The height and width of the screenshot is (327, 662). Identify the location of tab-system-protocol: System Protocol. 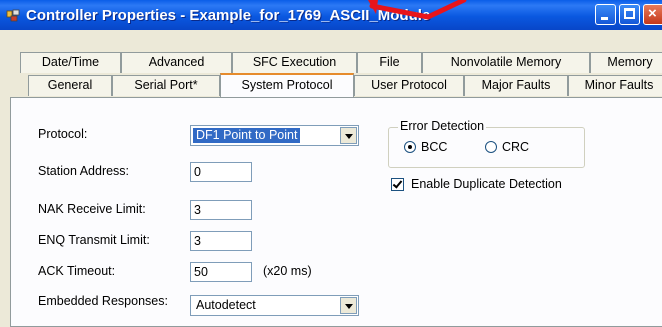
(287, 85).